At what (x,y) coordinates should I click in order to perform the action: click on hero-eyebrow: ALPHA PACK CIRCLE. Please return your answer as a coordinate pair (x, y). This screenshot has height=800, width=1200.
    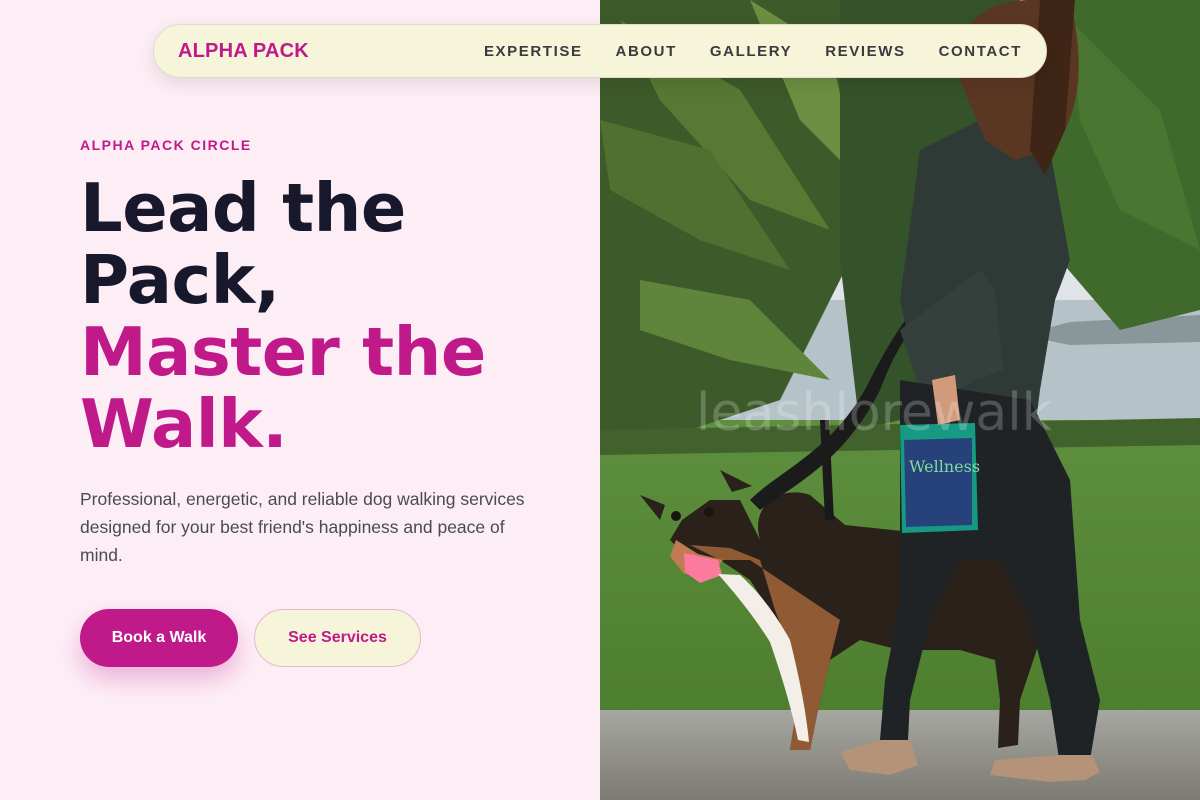
    Looking at the image, I should click on (166, 145).